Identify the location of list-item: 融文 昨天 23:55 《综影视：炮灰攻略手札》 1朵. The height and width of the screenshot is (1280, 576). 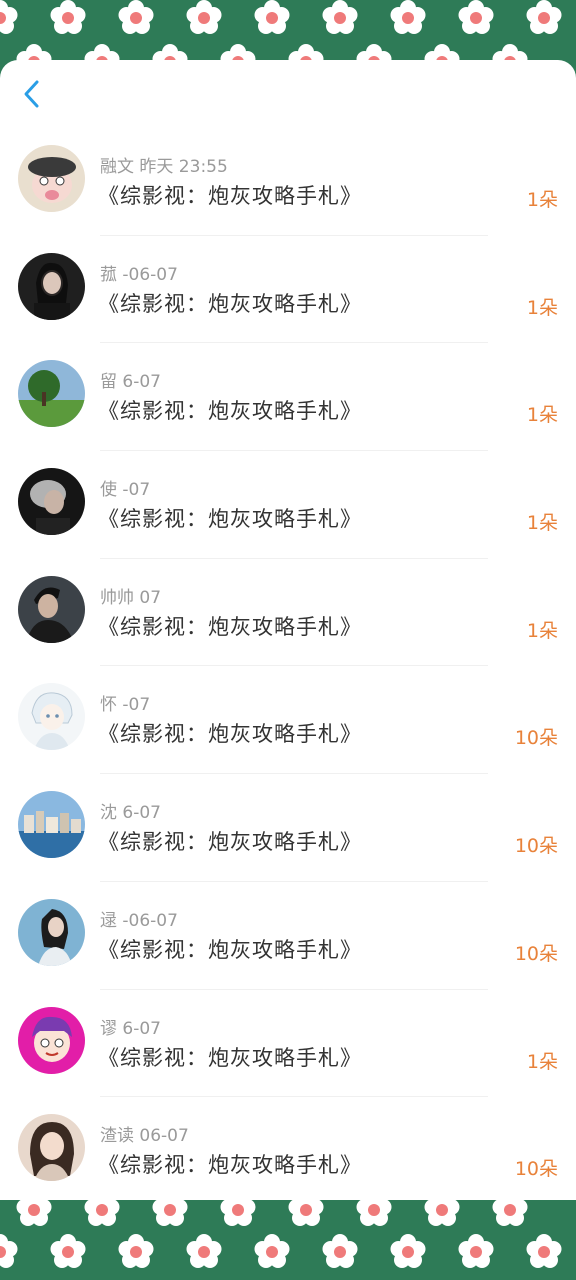
(288, 182).